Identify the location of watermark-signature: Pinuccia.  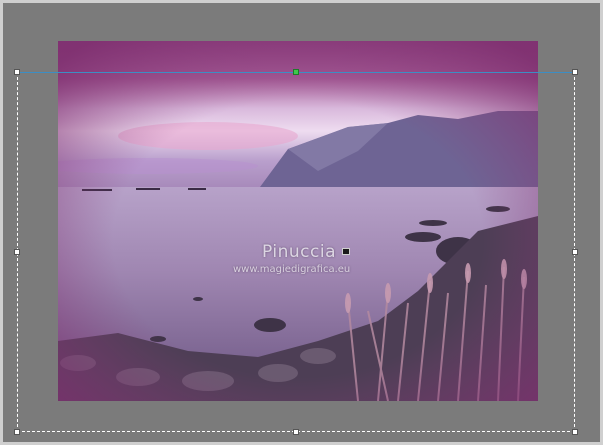
(299, 252).